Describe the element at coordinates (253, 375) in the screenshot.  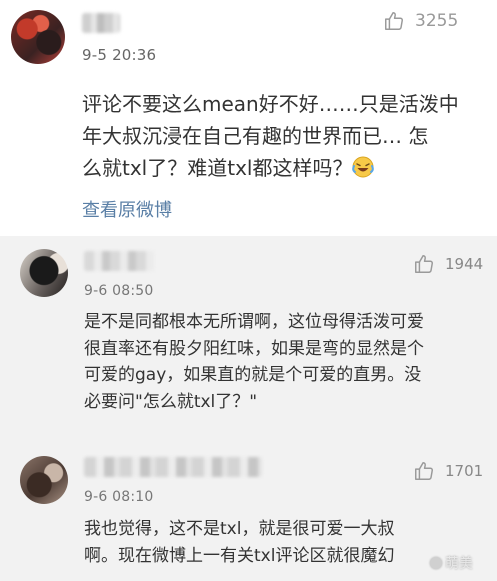
I see `comment-line: 可爱的gay，如果直的就是个可爱的直男。没` at that location.